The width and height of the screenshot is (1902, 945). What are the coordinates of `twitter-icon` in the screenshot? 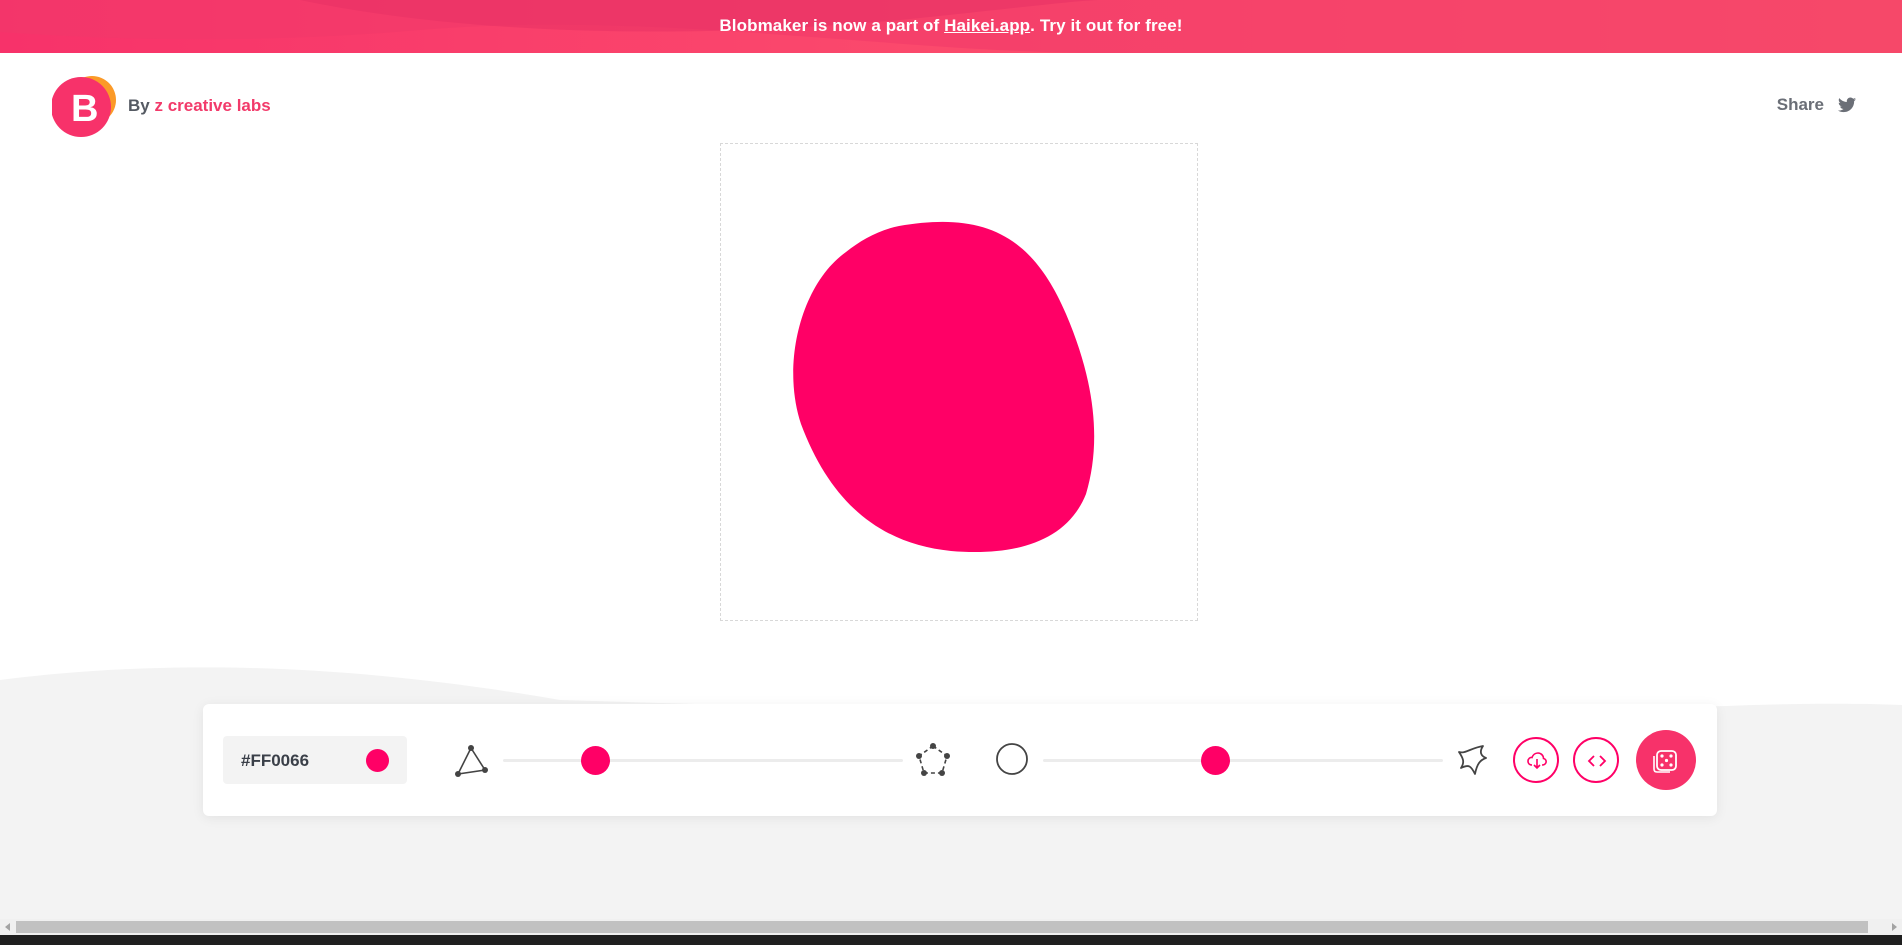 It's located at (1847, 105).